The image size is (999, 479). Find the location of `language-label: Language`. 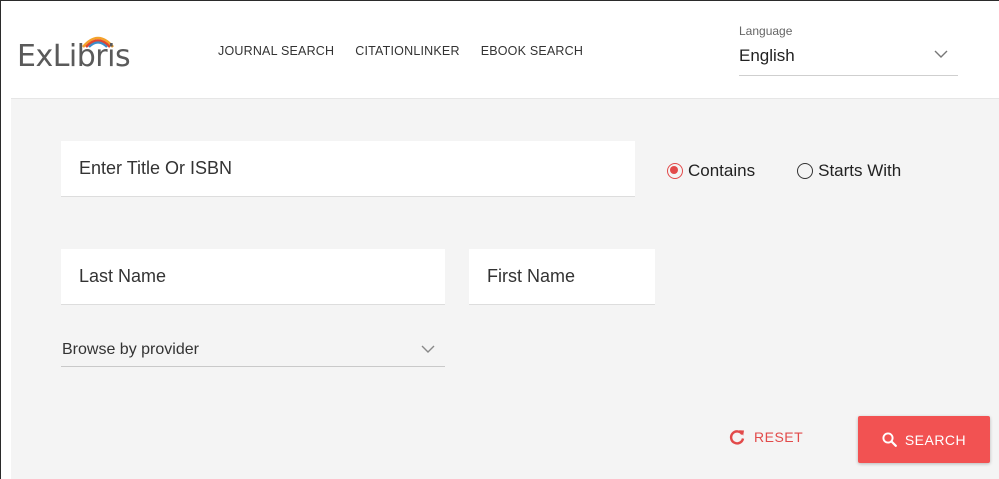

language-label: Language is located at coordinates (766, 31).